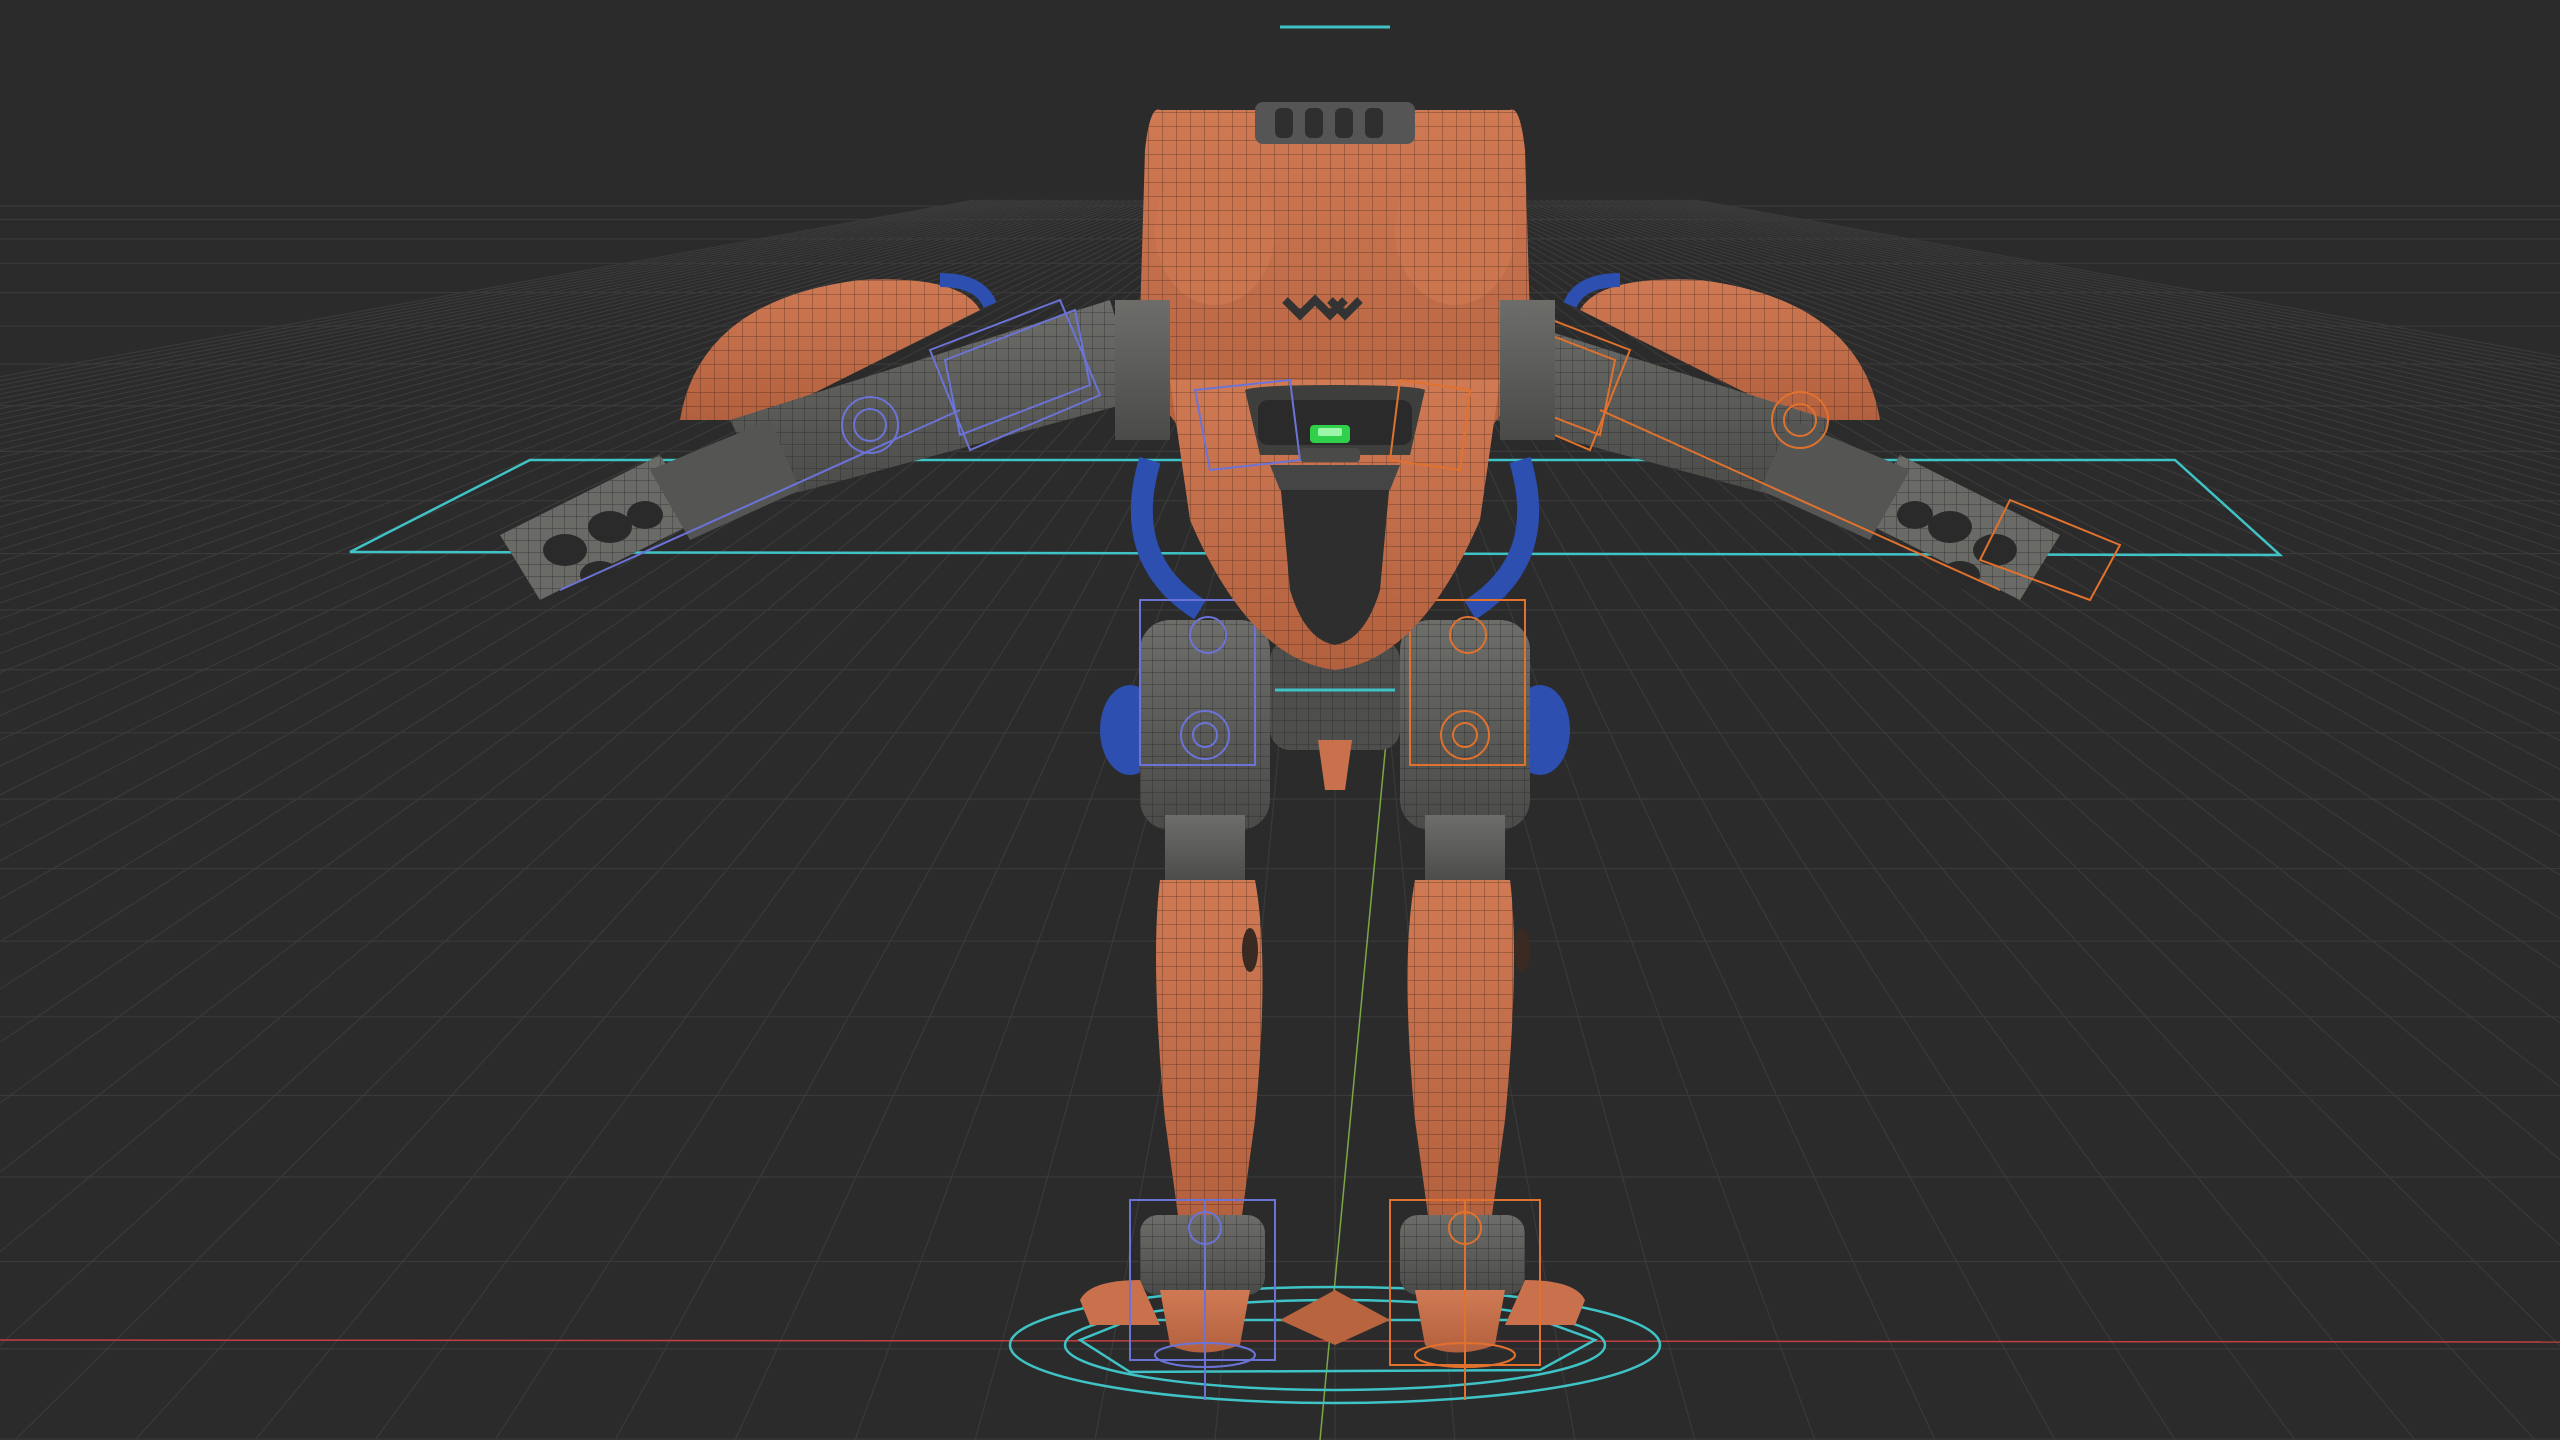  Describe the element at coordinates (1178, 1107) in the screenshot. I see `left-leg` at that location.